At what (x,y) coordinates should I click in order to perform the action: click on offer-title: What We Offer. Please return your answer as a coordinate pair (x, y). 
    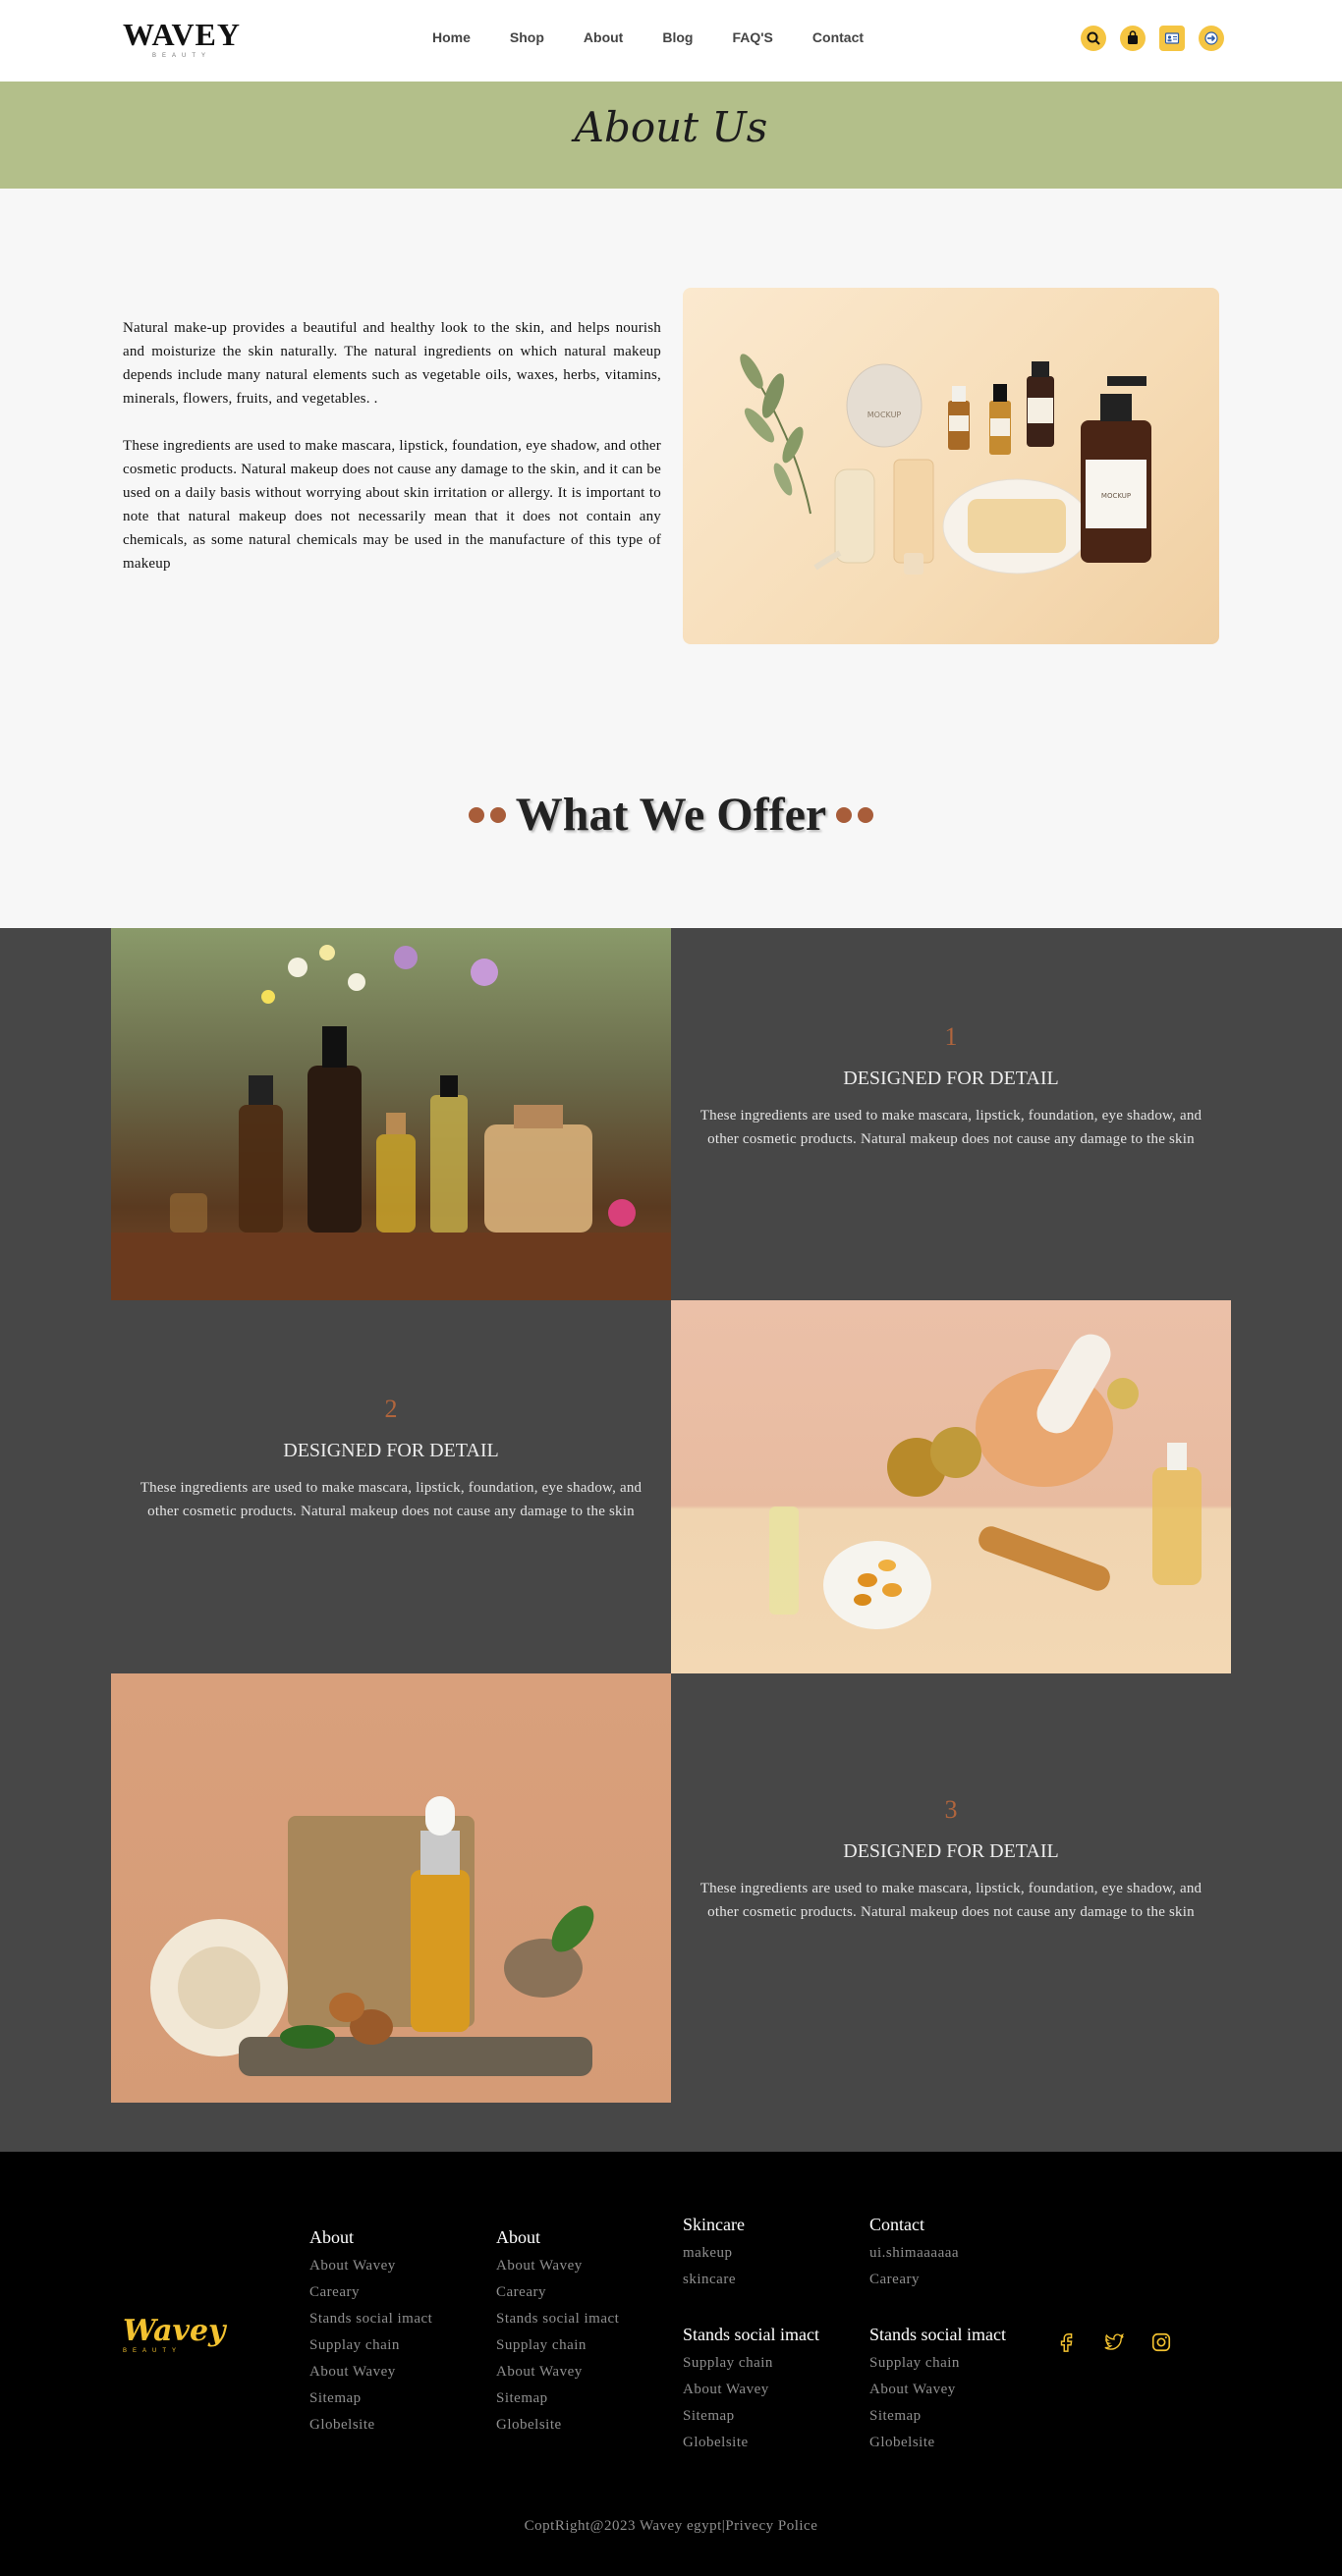
    Looking at the image, I should click on (671, 815).